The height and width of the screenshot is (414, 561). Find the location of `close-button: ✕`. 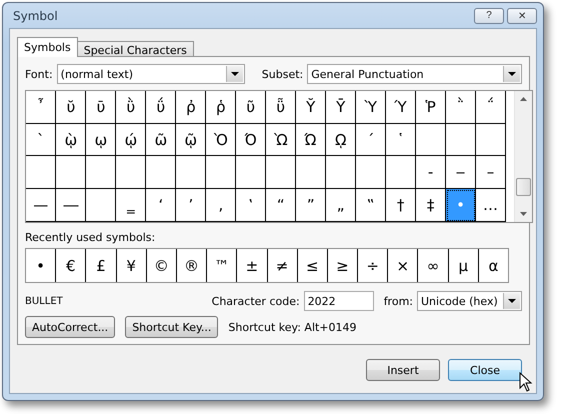

close-button: ✕ is located at coordinates (522, 16).